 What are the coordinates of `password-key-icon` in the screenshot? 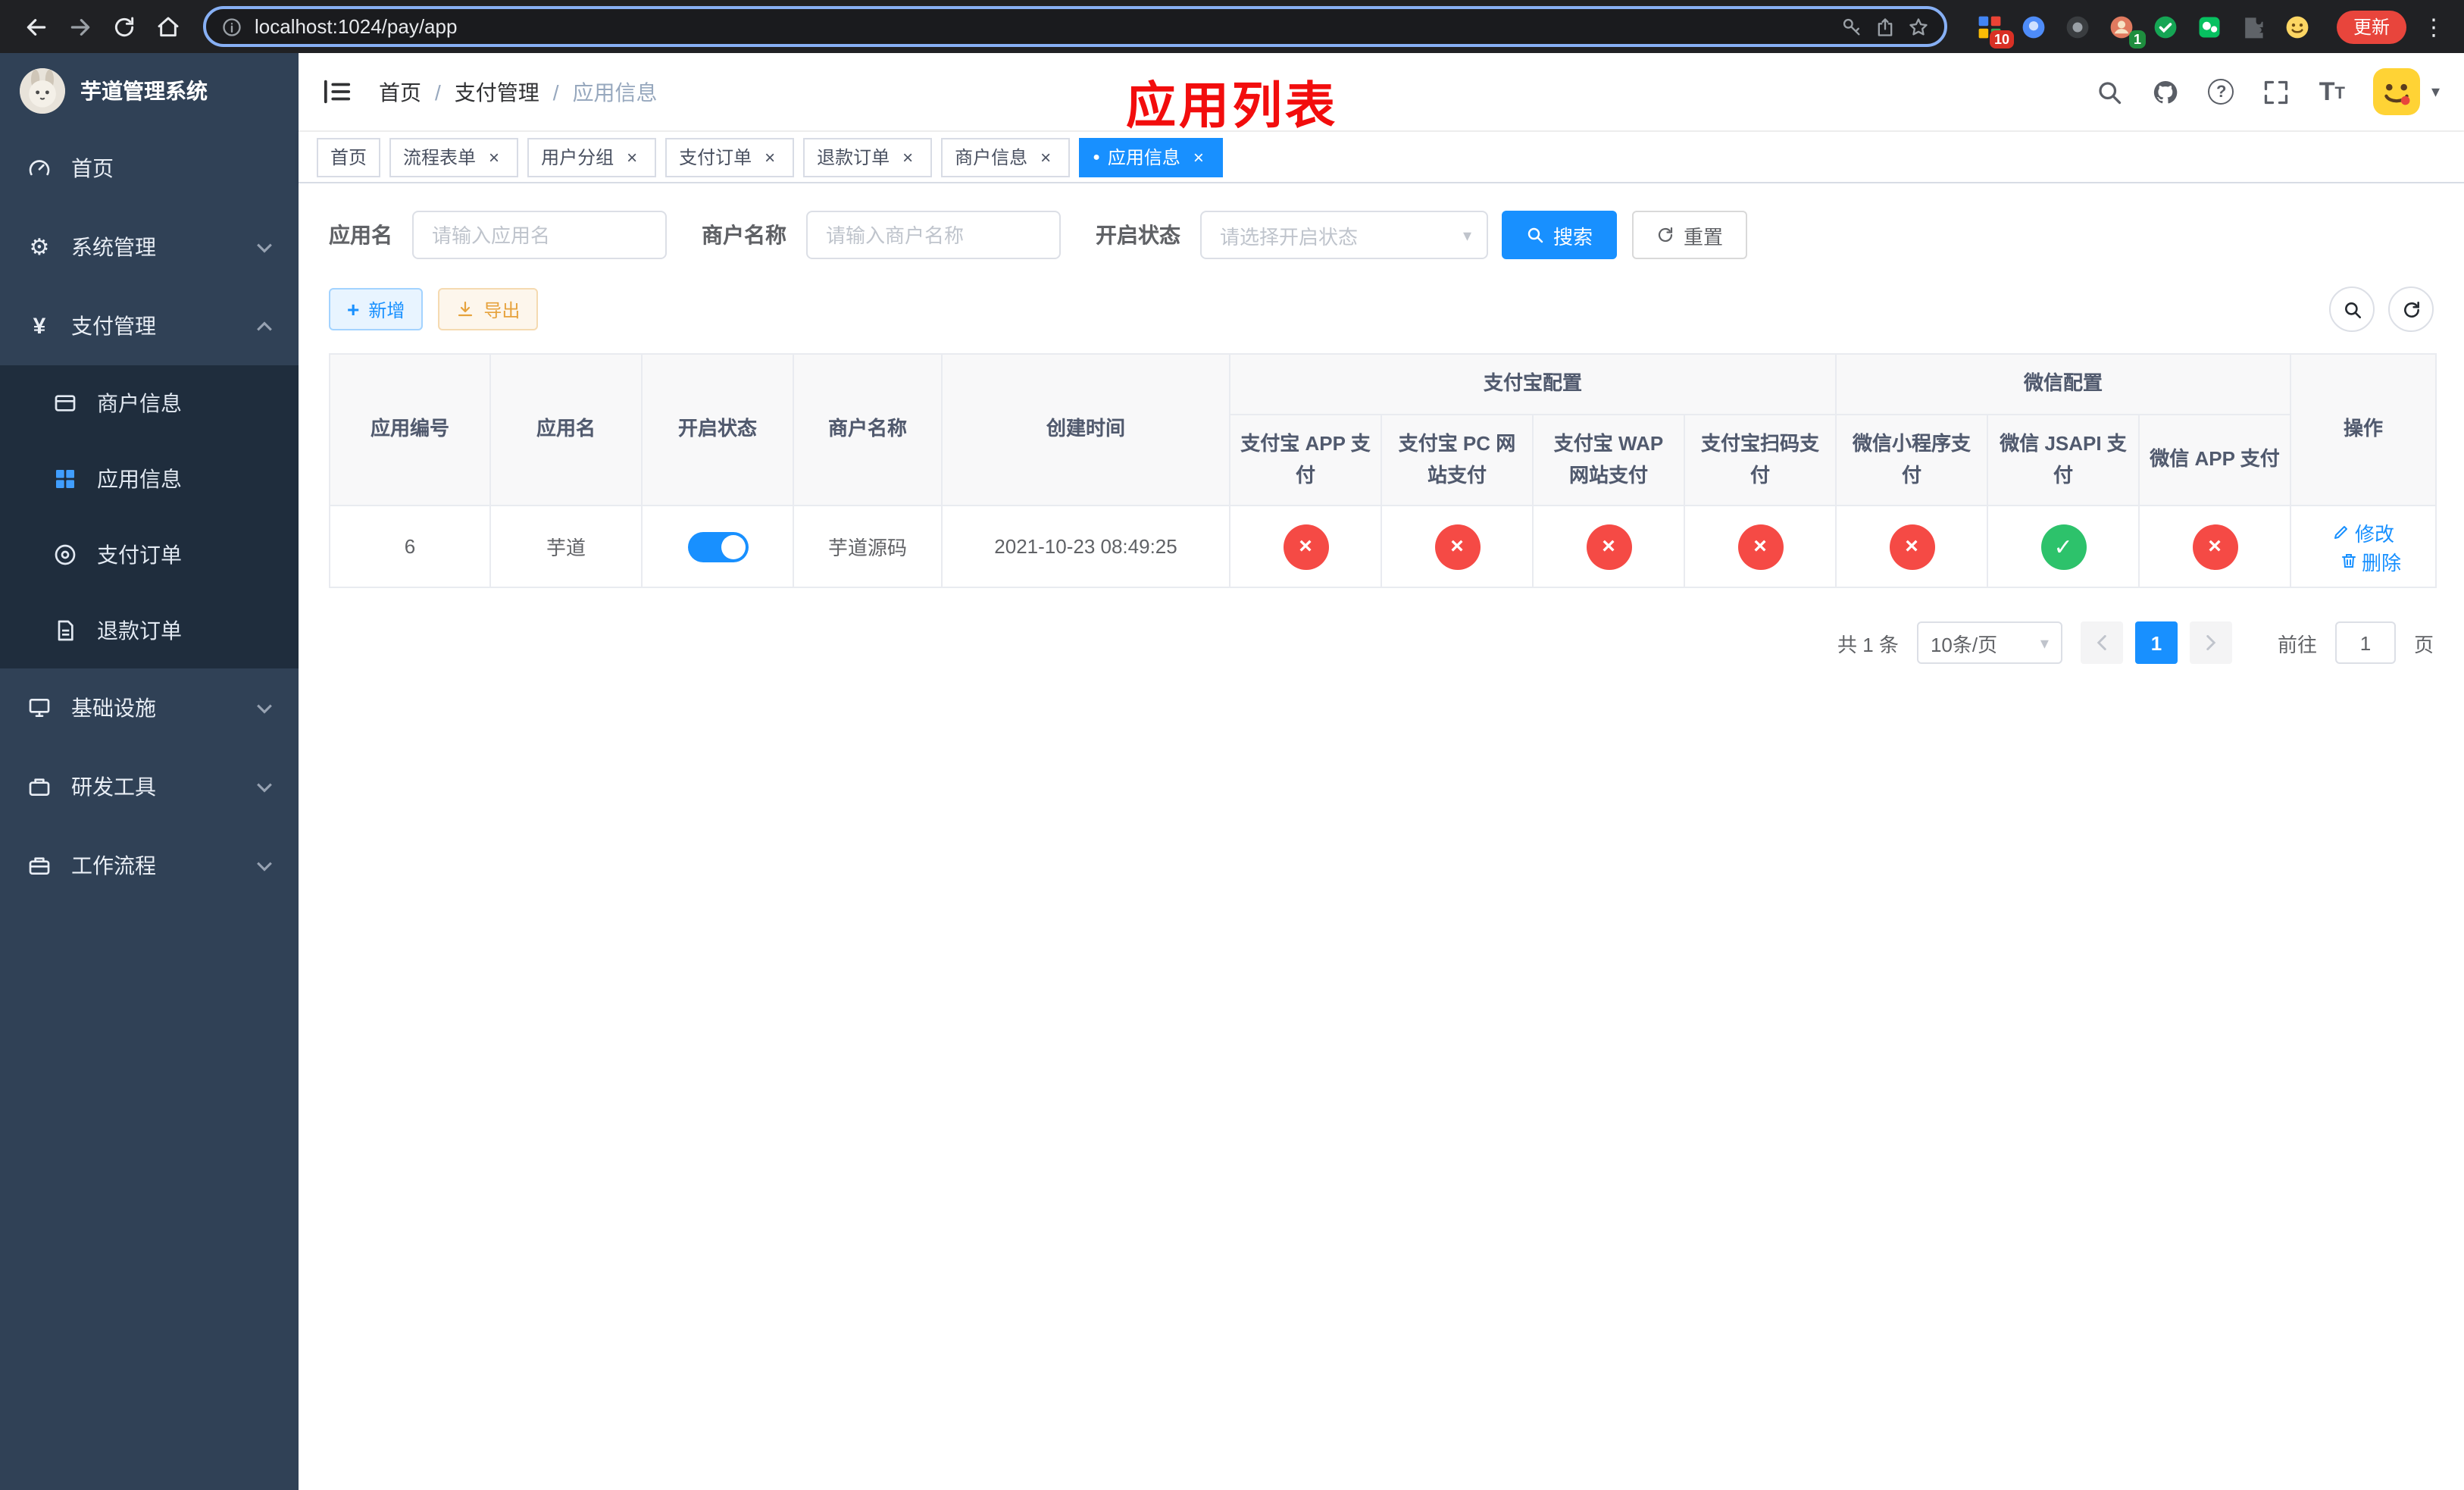 It's located at (1851, 27).